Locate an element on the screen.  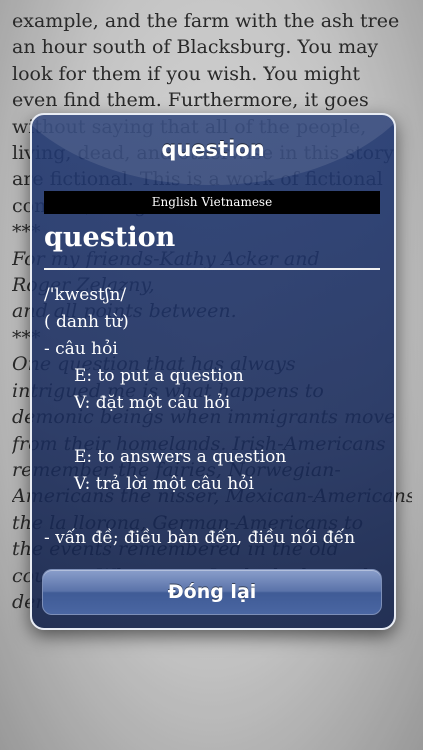
definition-line: - câu hỏi is located at coordinates (81, 349).